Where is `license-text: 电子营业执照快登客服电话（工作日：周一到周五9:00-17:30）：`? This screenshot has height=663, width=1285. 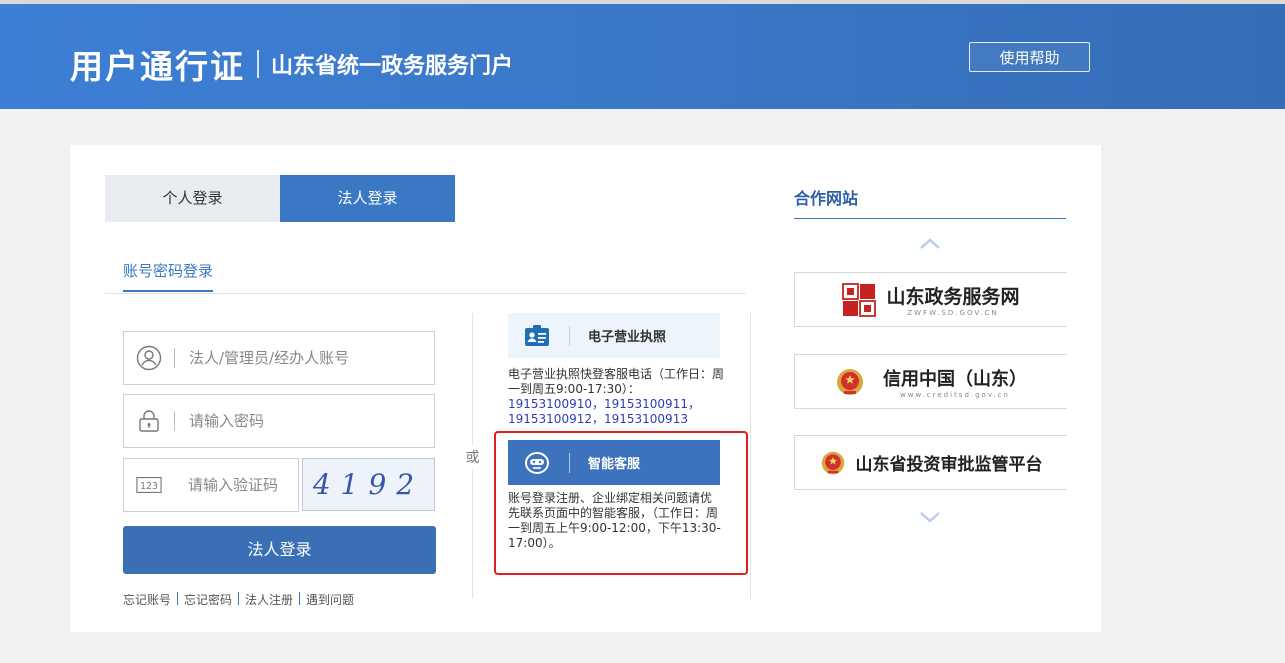 license-text: 电子营业执照快登客服电话（工作日：周一到周五9:00-17:30）： is located at coordinates (616, 381).